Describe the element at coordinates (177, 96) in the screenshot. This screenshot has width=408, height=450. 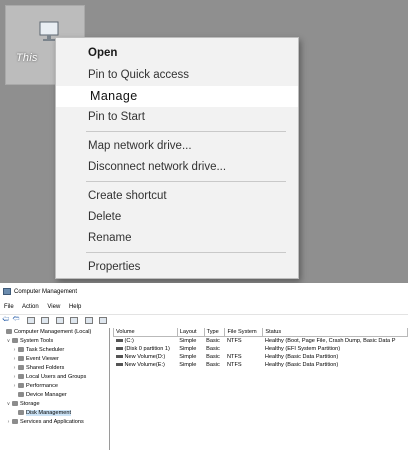
I see `menu-item-manage: Manage` at that location.